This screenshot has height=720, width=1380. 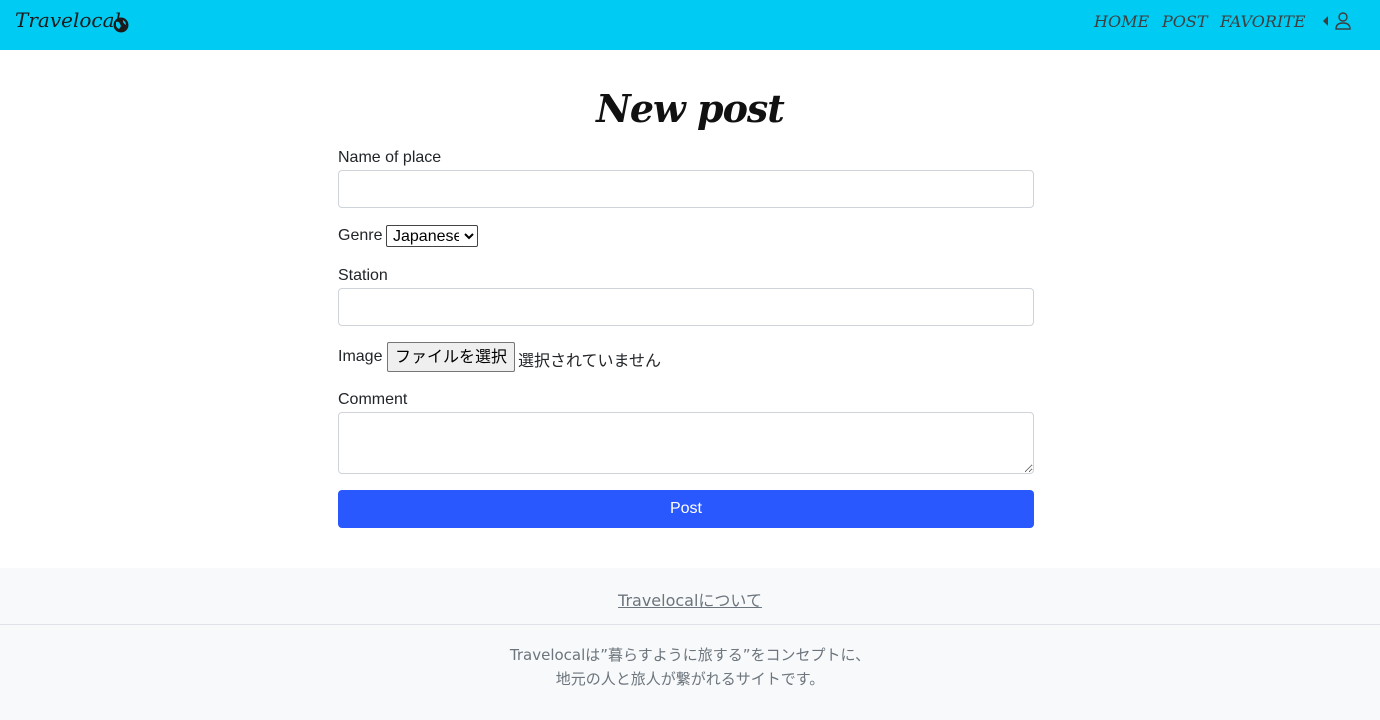 What do you see at coordinates (690, 624) in the screenshot?
I see `footer-divider` at bounding box center [690, 624].